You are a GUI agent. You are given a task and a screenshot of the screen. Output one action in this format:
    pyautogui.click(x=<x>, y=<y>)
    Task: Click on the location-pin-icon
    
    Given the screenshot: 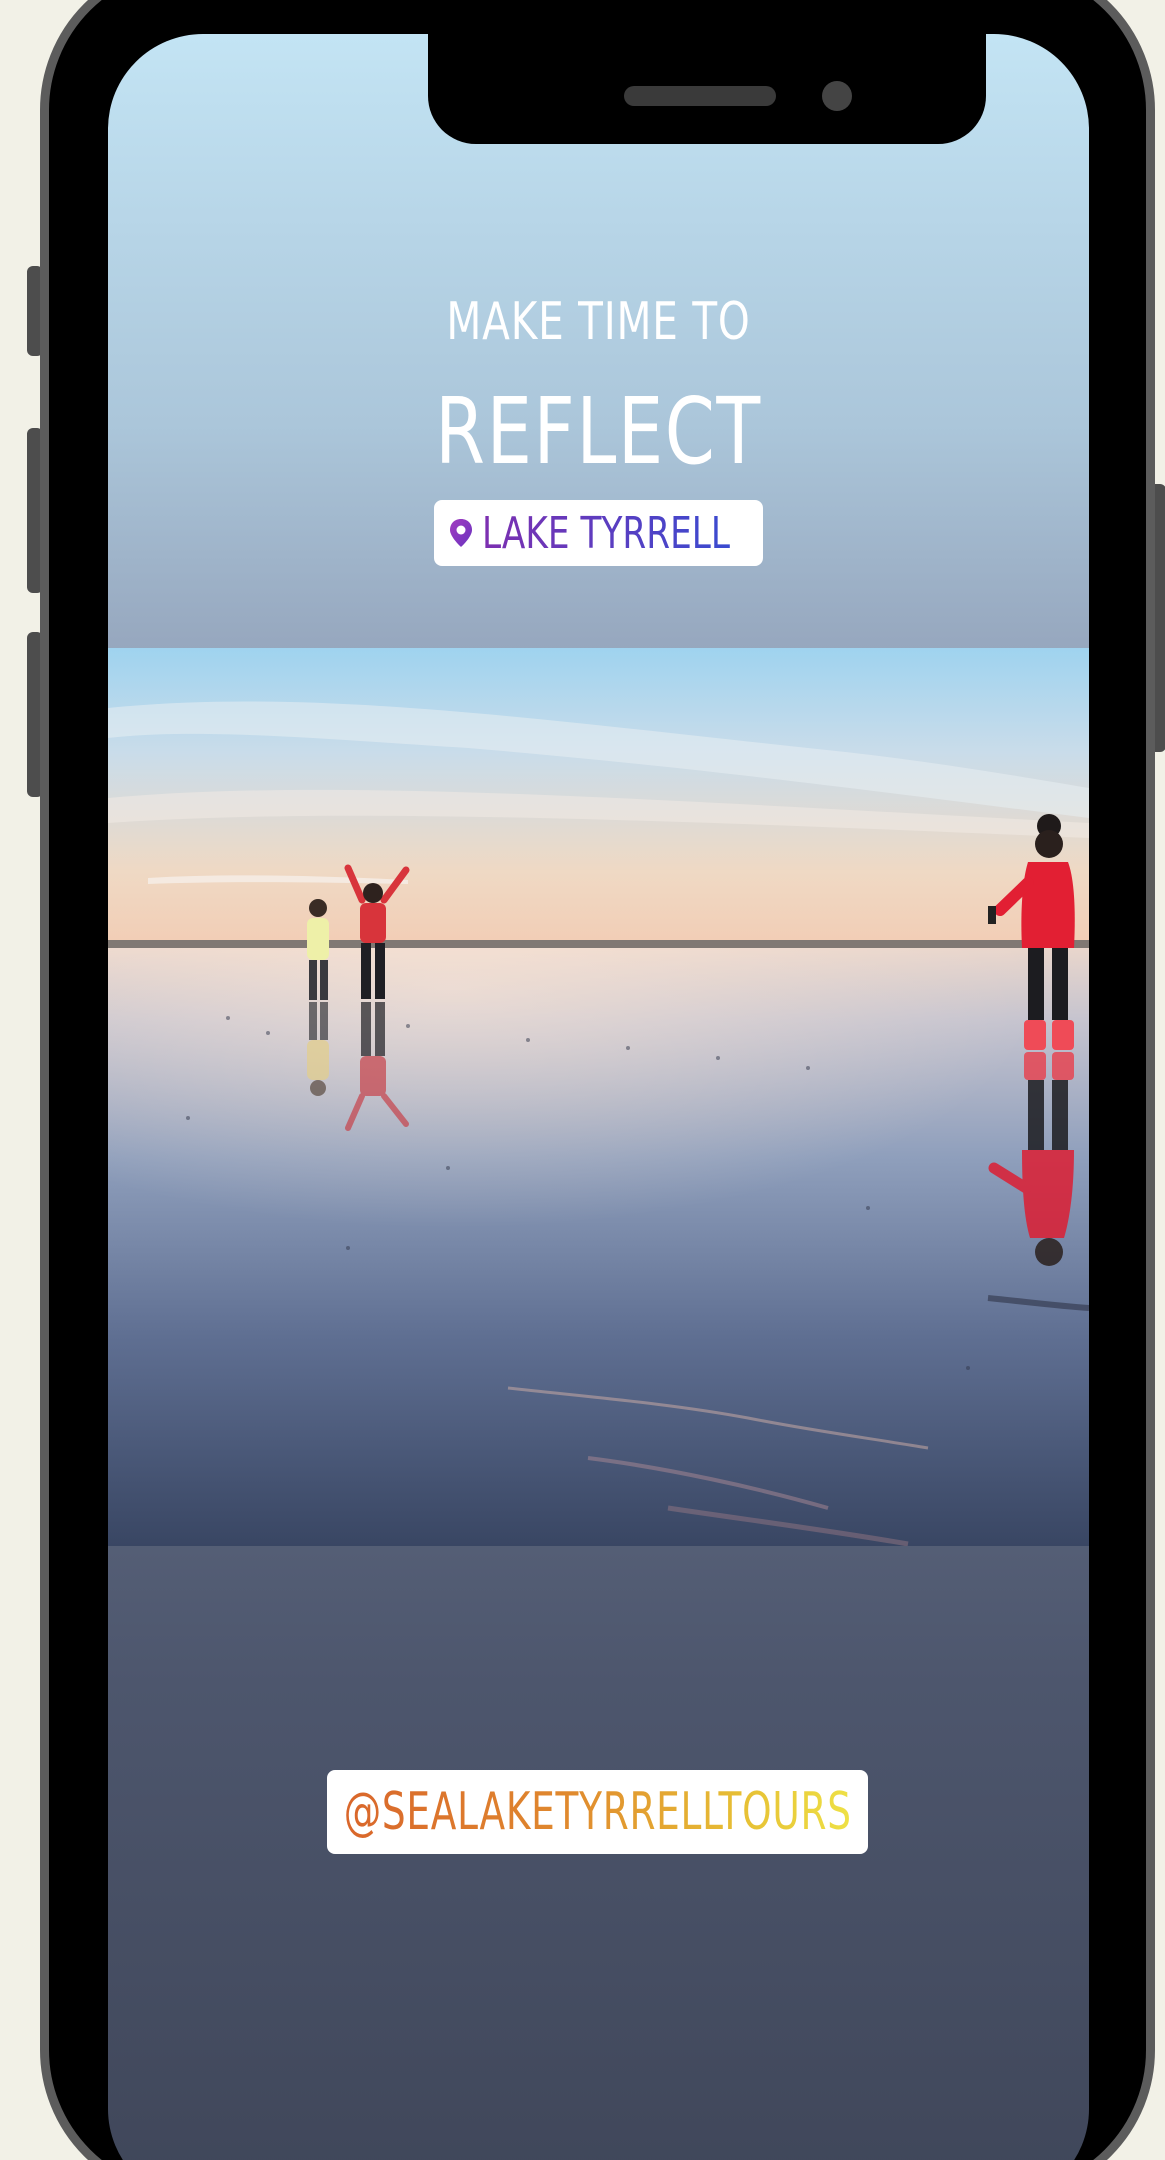 What is the action you would take?
    pyautogui.click(x=460, y=533)
    